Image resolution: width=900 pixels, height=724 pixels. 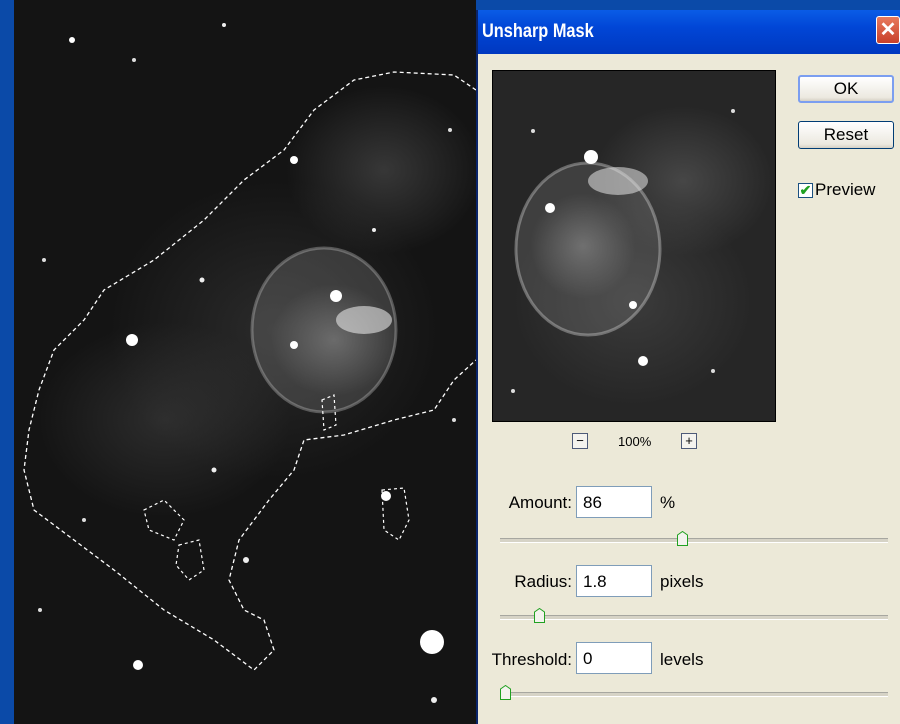 What do you see at coordinates (805, 190) in the screenshot?
I see `preview-checkmark-icon: ✔` at bounding box center [805, 190].